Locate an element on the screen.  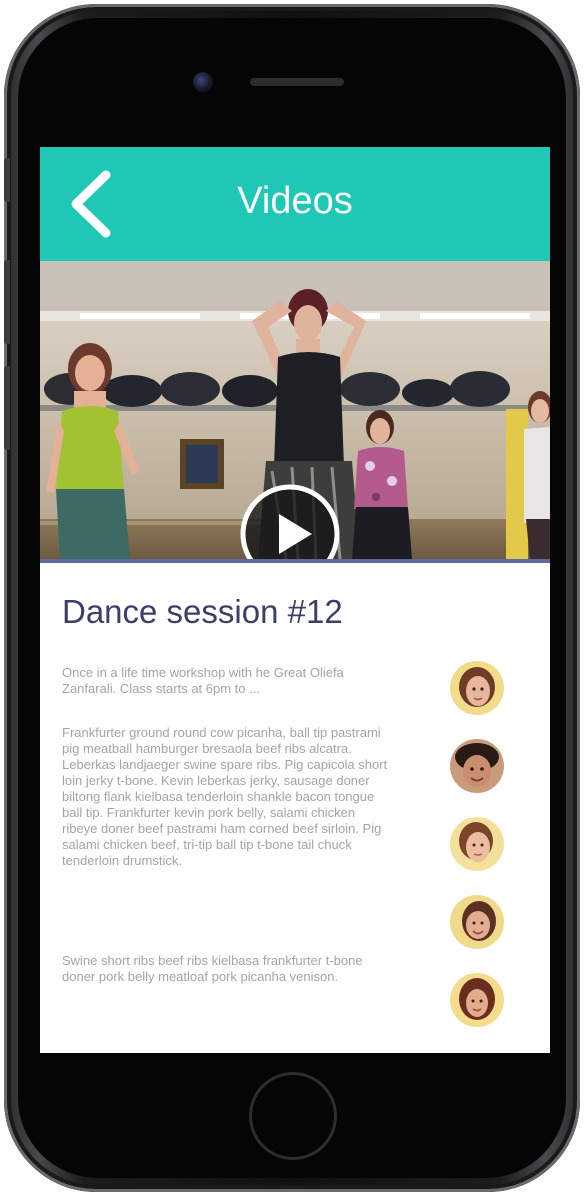
participant-list is located at coordinates (478, 851).